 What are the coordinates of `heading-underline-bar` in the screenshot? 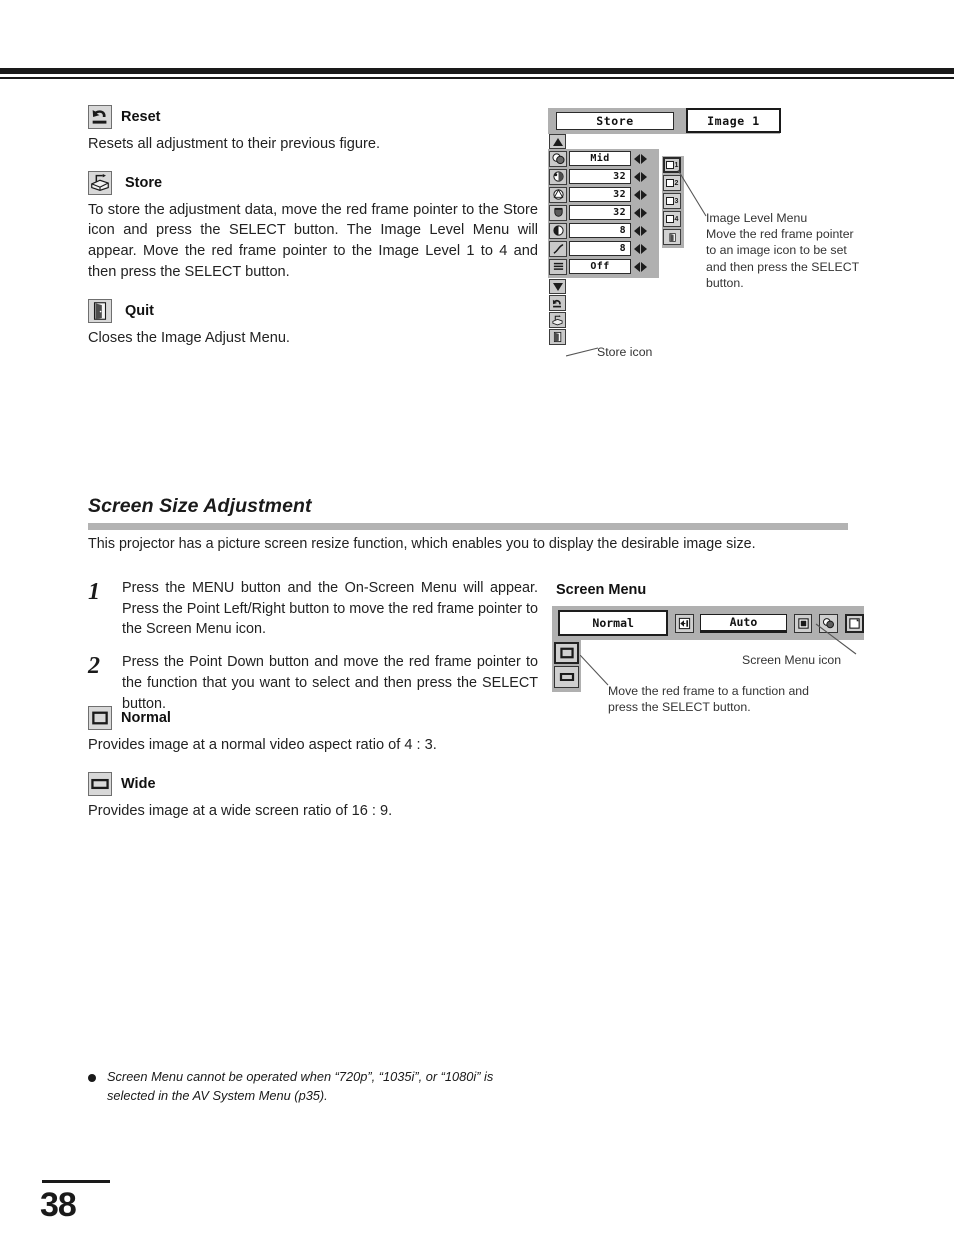 It's located at (468, 526).